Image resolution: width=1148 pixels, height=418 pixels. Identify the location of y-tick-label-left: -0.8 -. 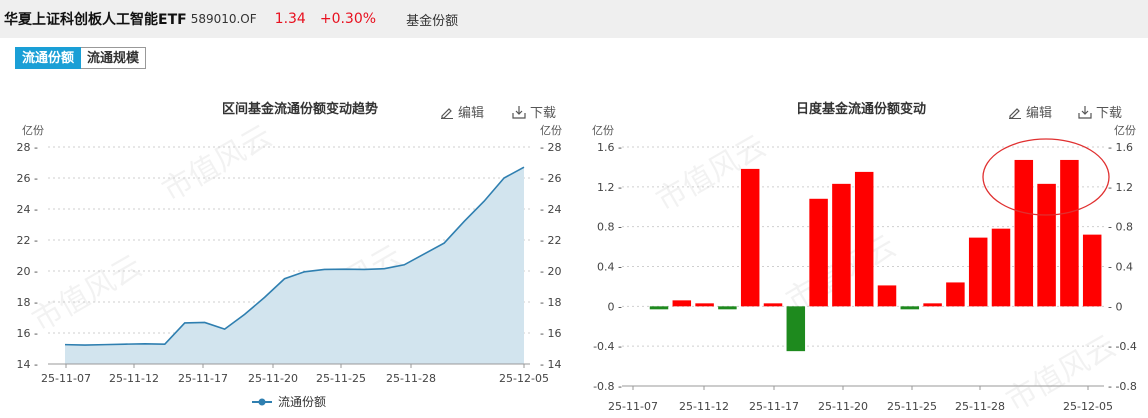
(607, 386).